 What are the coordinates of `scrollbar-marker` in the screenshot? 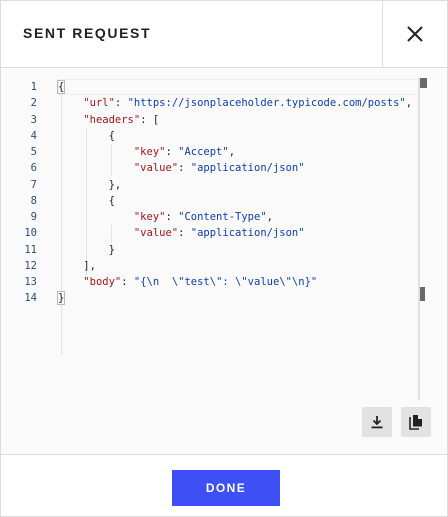 It's located at (423, 83).